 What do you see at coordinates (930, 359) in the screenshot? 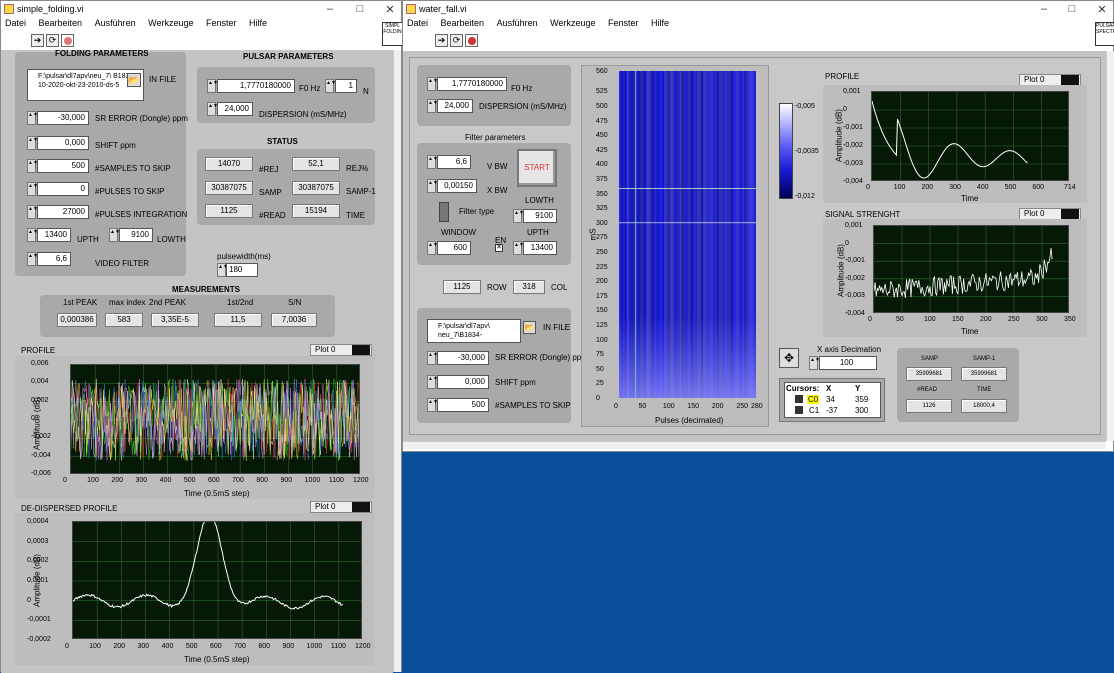
I see `samp-label: SAMP` at bounding box center [930, 359].